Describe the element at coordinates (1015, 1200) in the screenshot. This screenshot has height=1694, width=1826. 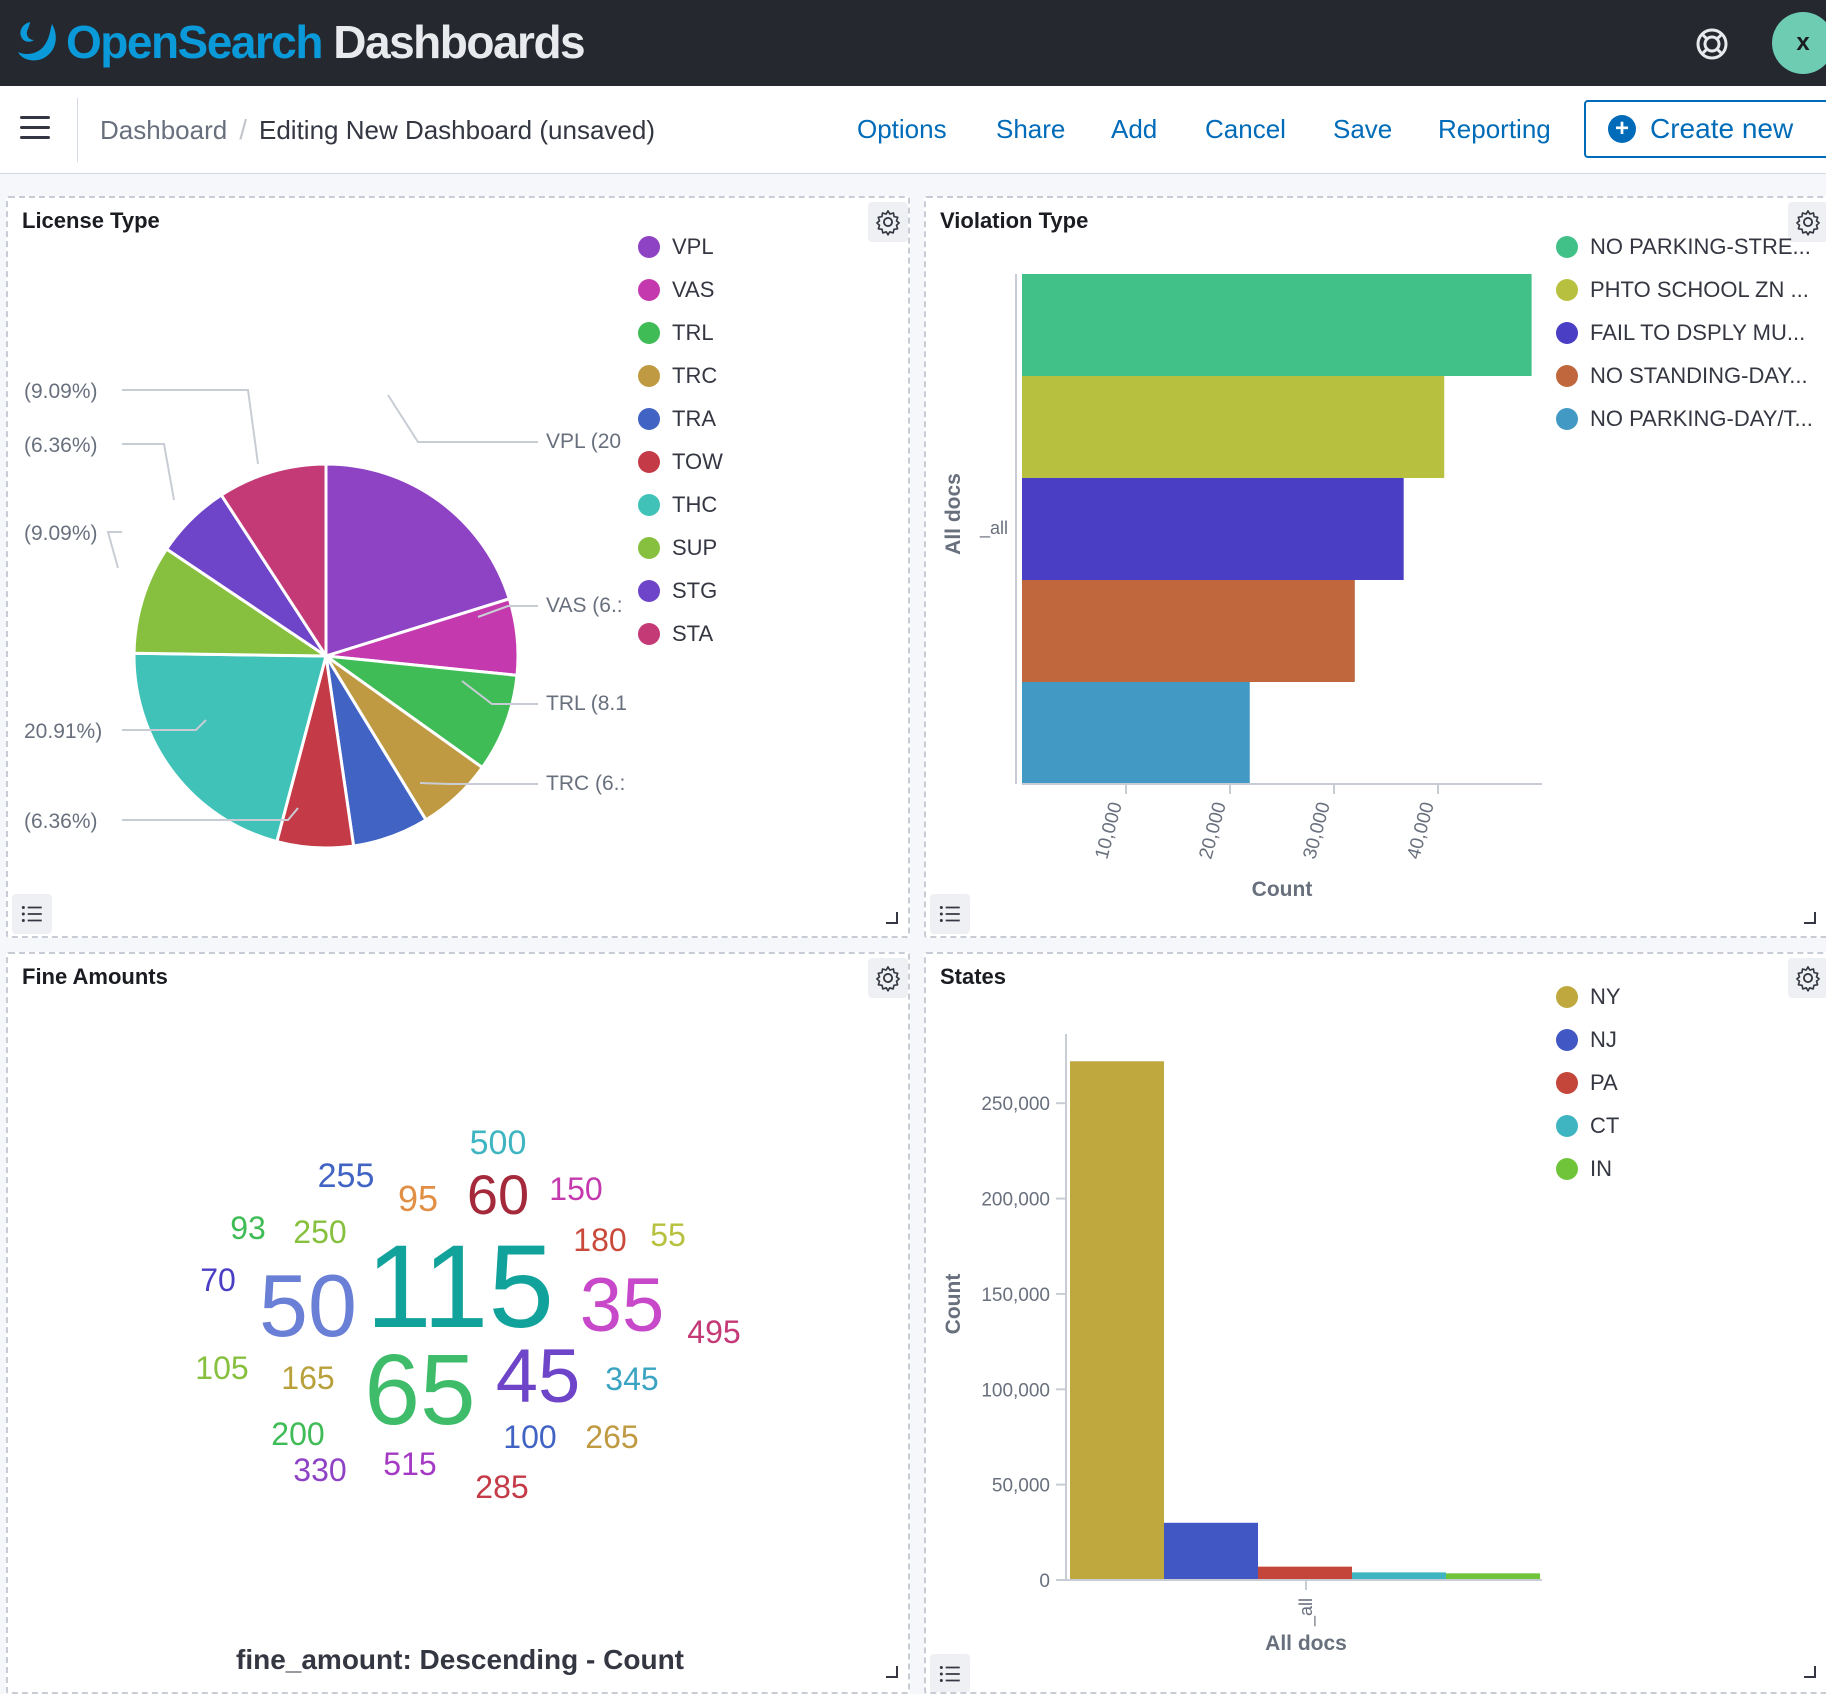
I see `y-tick-label: 200,000` at that location.